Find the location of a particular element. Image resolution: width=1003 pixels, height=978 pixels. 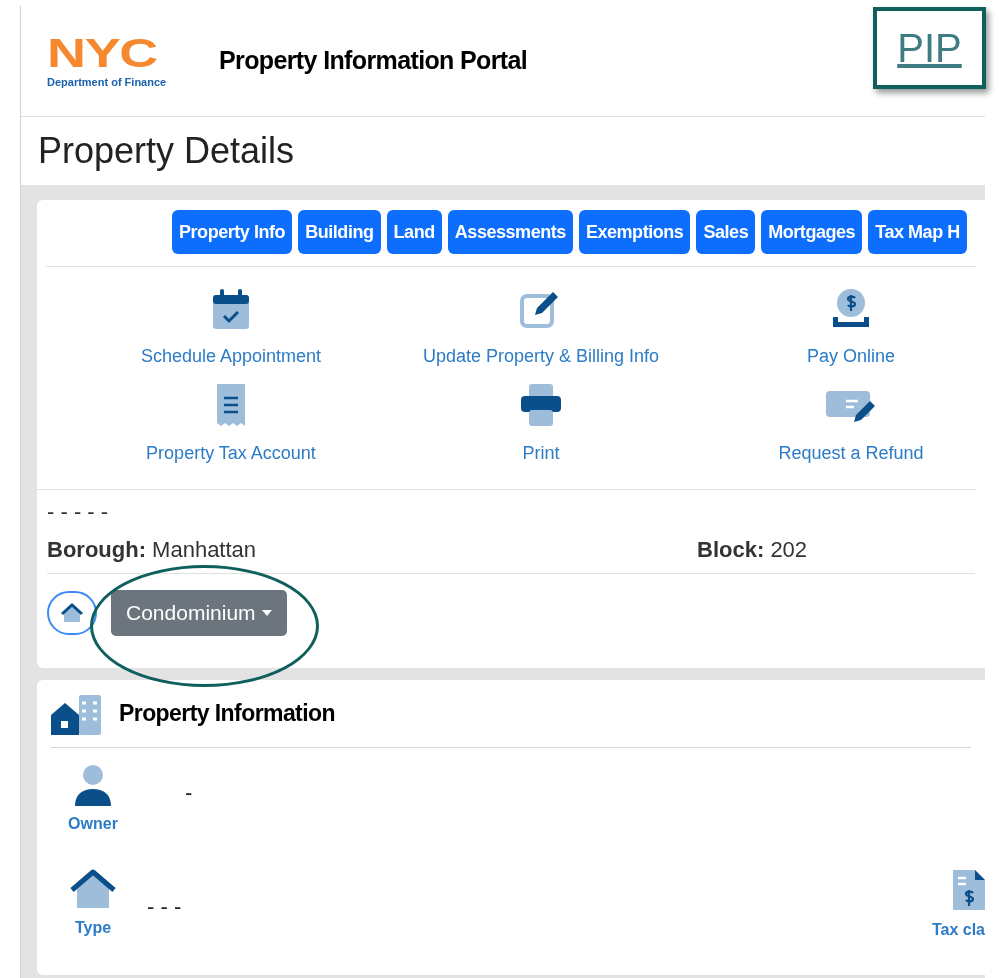

action-link: Property Tax Account is located at coordinates (231, 453).